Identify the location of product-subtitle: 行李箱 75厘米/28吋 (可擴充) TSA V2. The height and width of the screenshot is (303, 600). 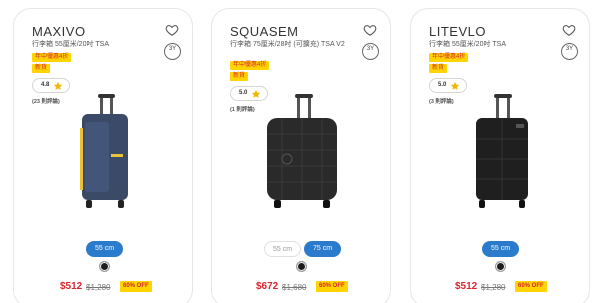
(287, 44).